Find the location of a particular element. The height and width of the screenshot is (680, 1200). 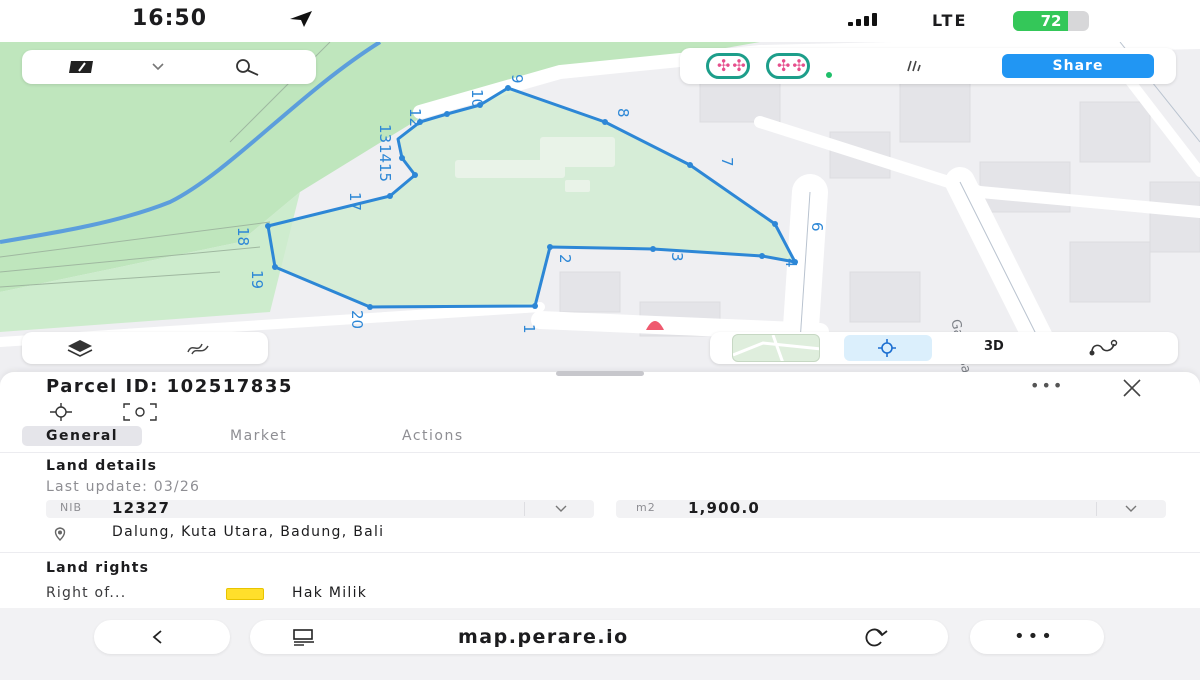

status-time: 16:50 is located at coordinates (170, 18).